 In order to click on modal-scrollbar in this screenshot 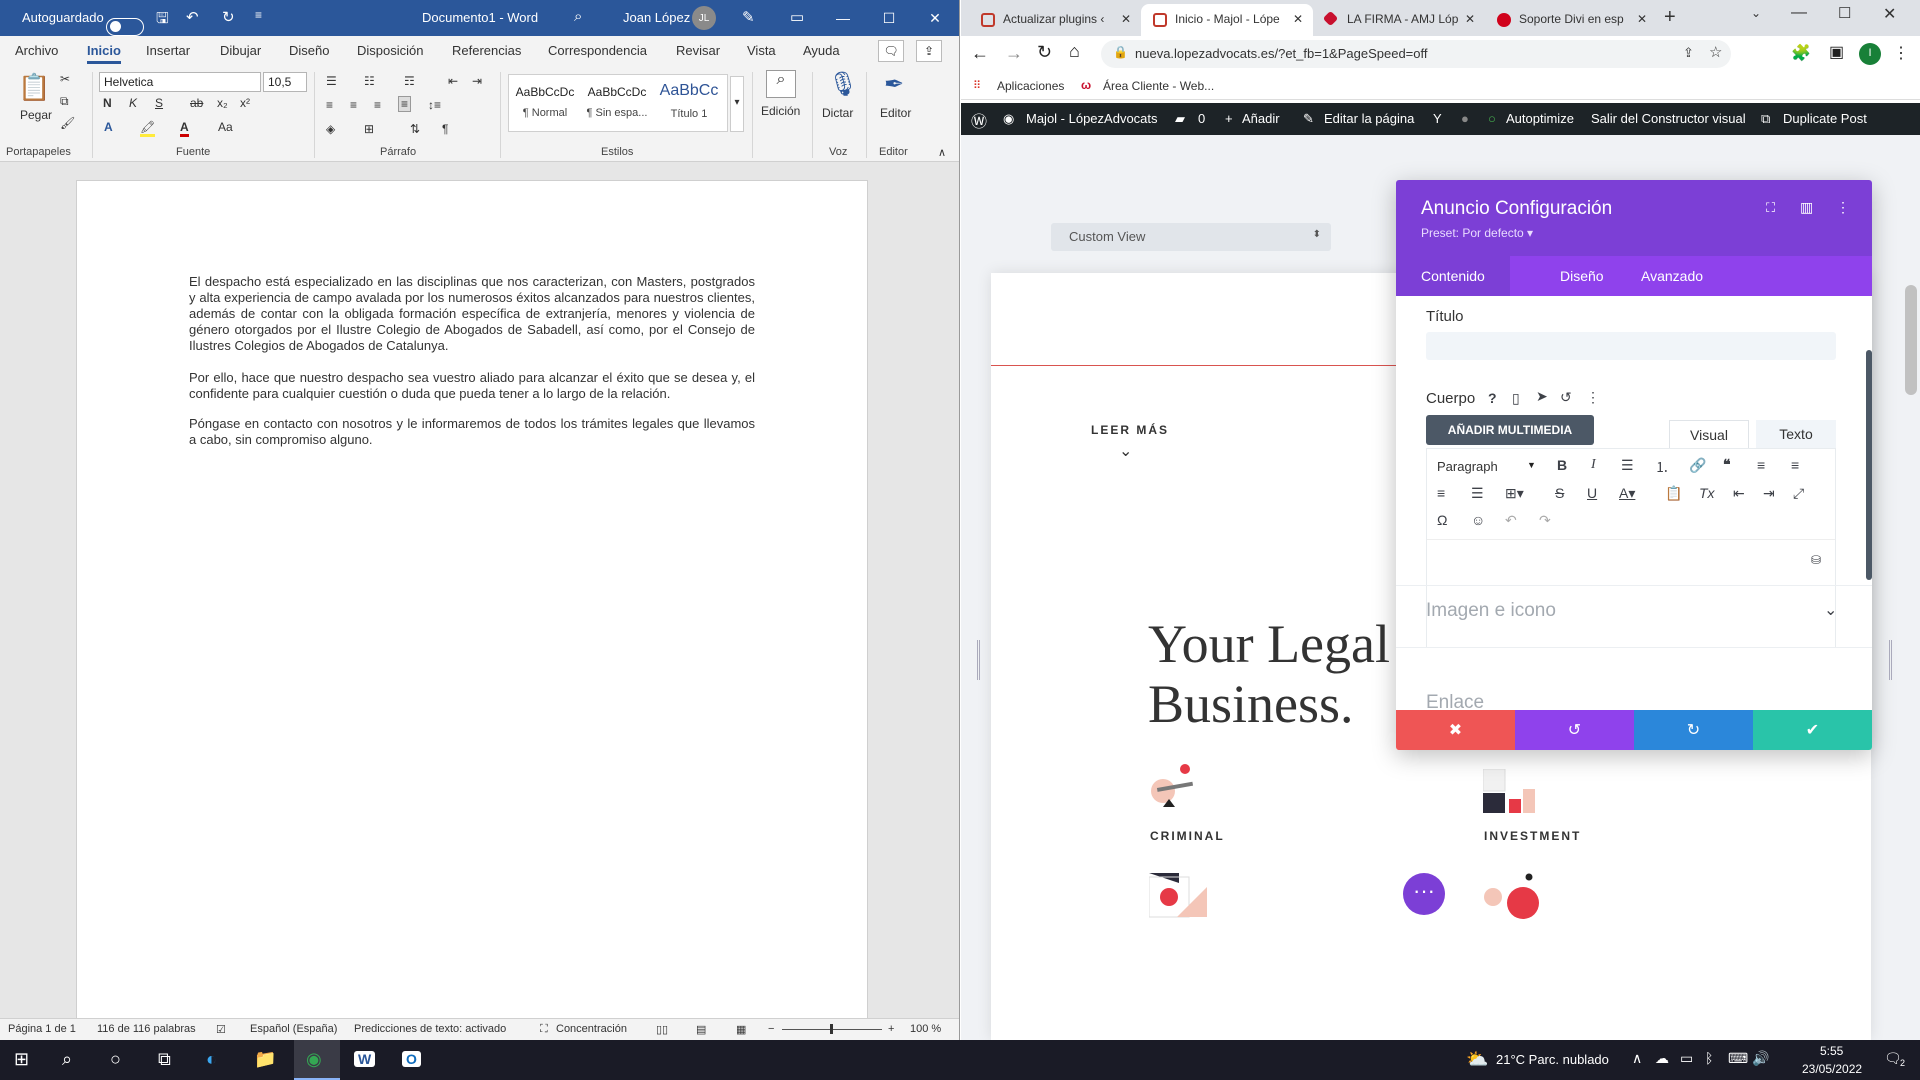, I will do `click(1869, 465)`.